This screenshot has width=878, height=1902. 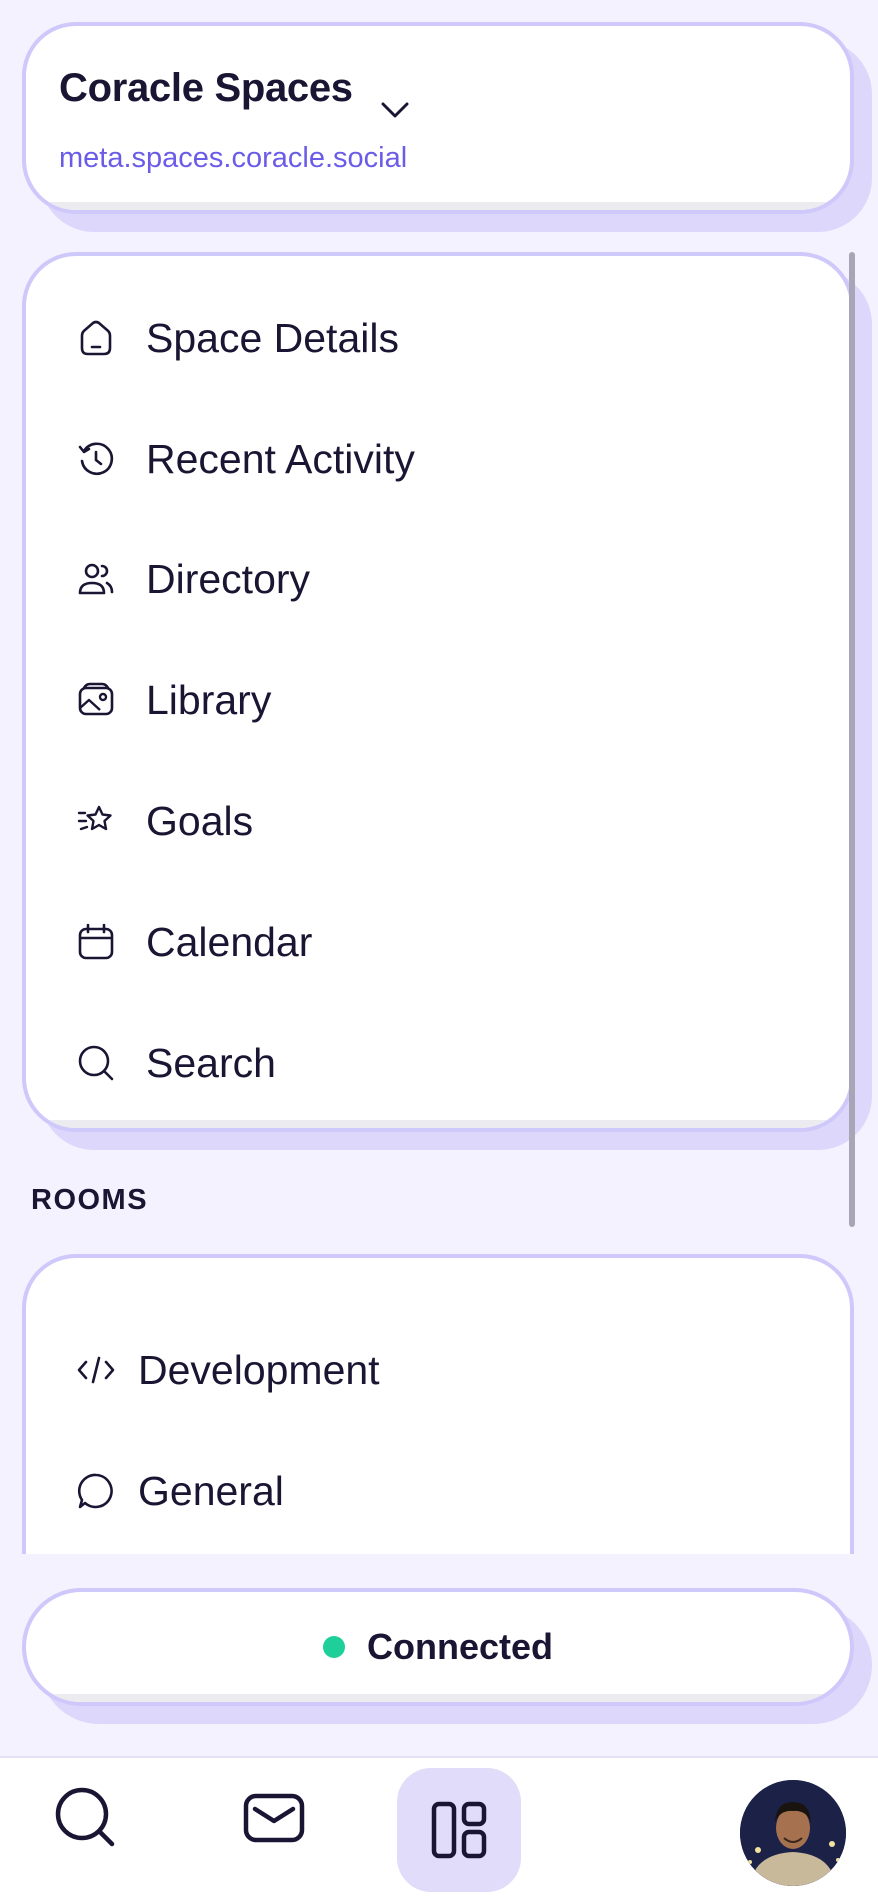 I want to click on nav-item-library: Library, so click(x=173, y=700).